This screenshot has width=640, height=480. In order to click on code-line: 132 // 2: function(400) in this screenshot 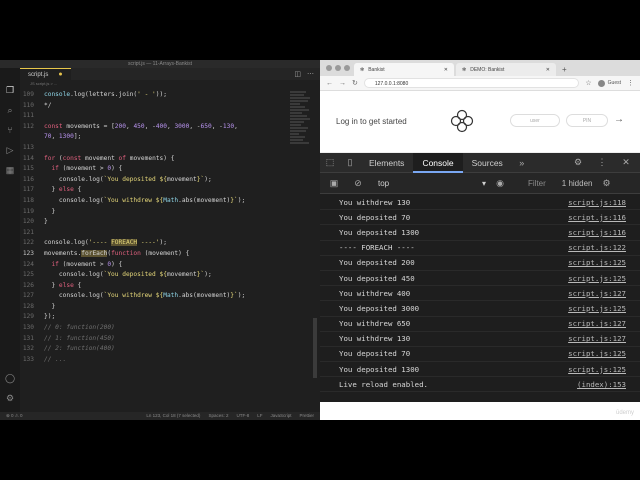, I will do `click(160, 349)`.